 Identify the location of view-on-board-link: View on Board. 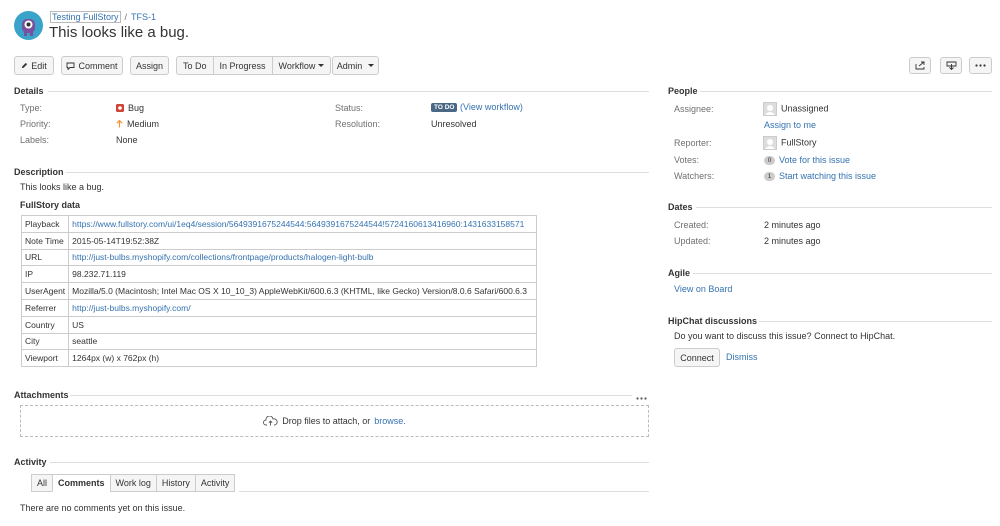
(703, 289).